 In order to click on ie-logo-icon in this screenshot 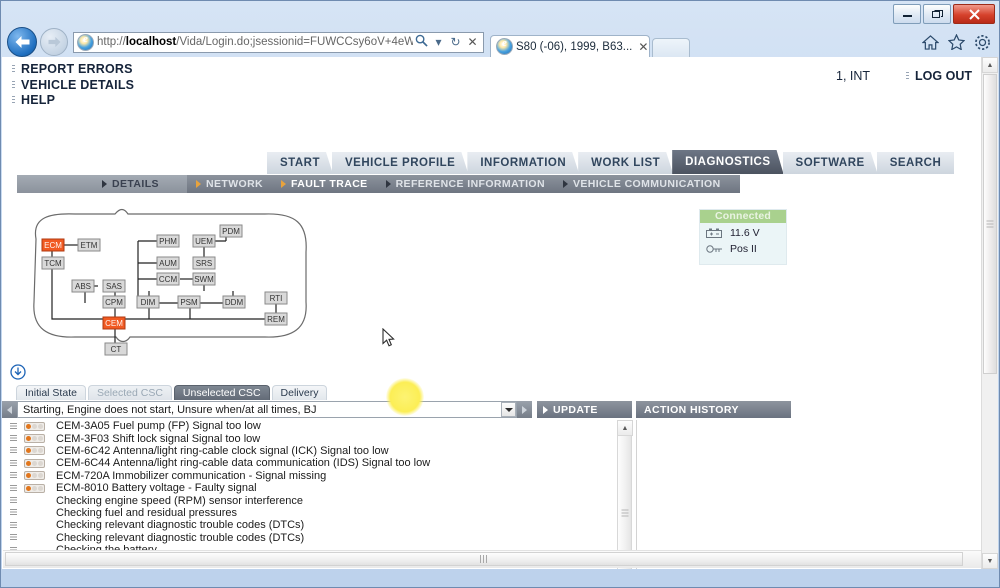, I will do `click(85, 42)`.